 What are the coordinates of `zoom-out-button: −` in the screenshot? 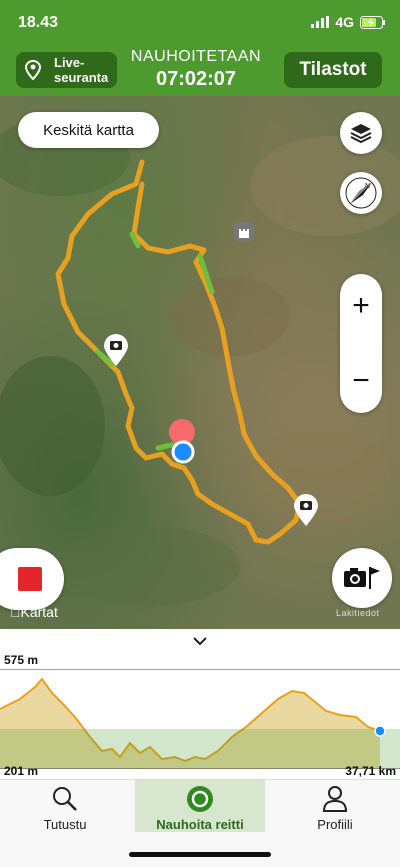 It's located at (361, 381).